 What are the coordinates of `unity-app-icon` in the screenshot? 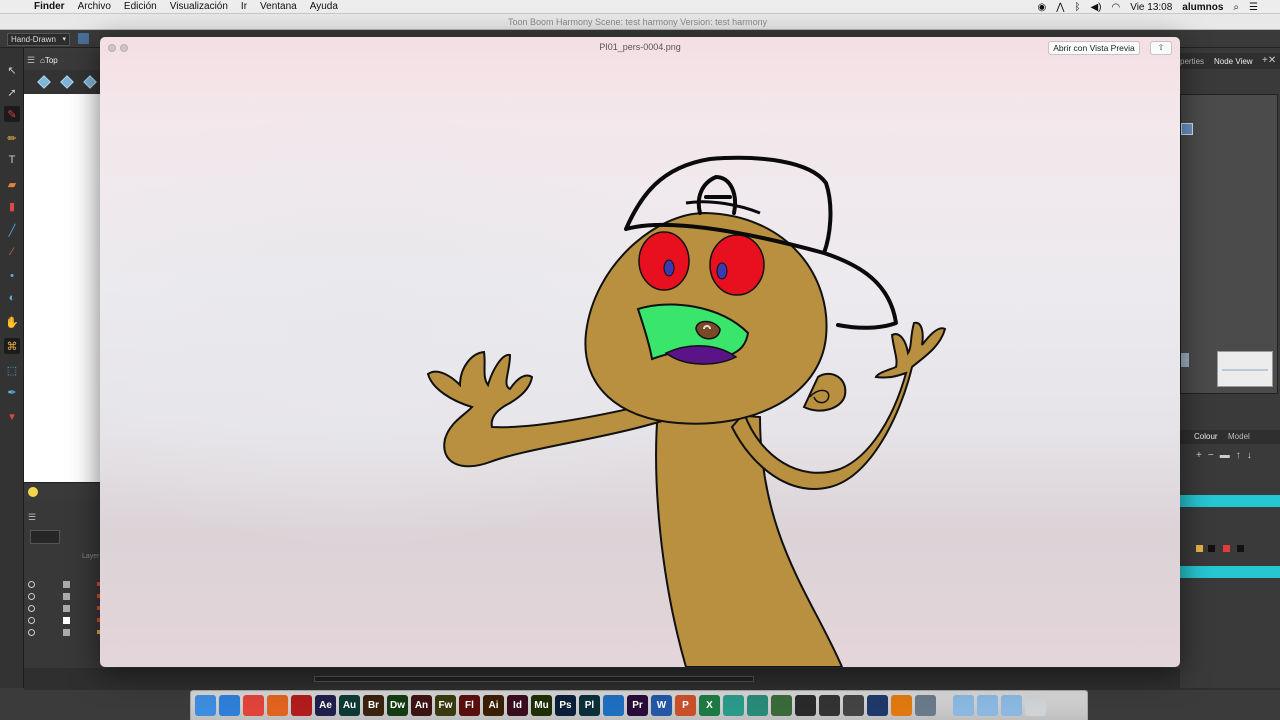 It's located at (805, 705).